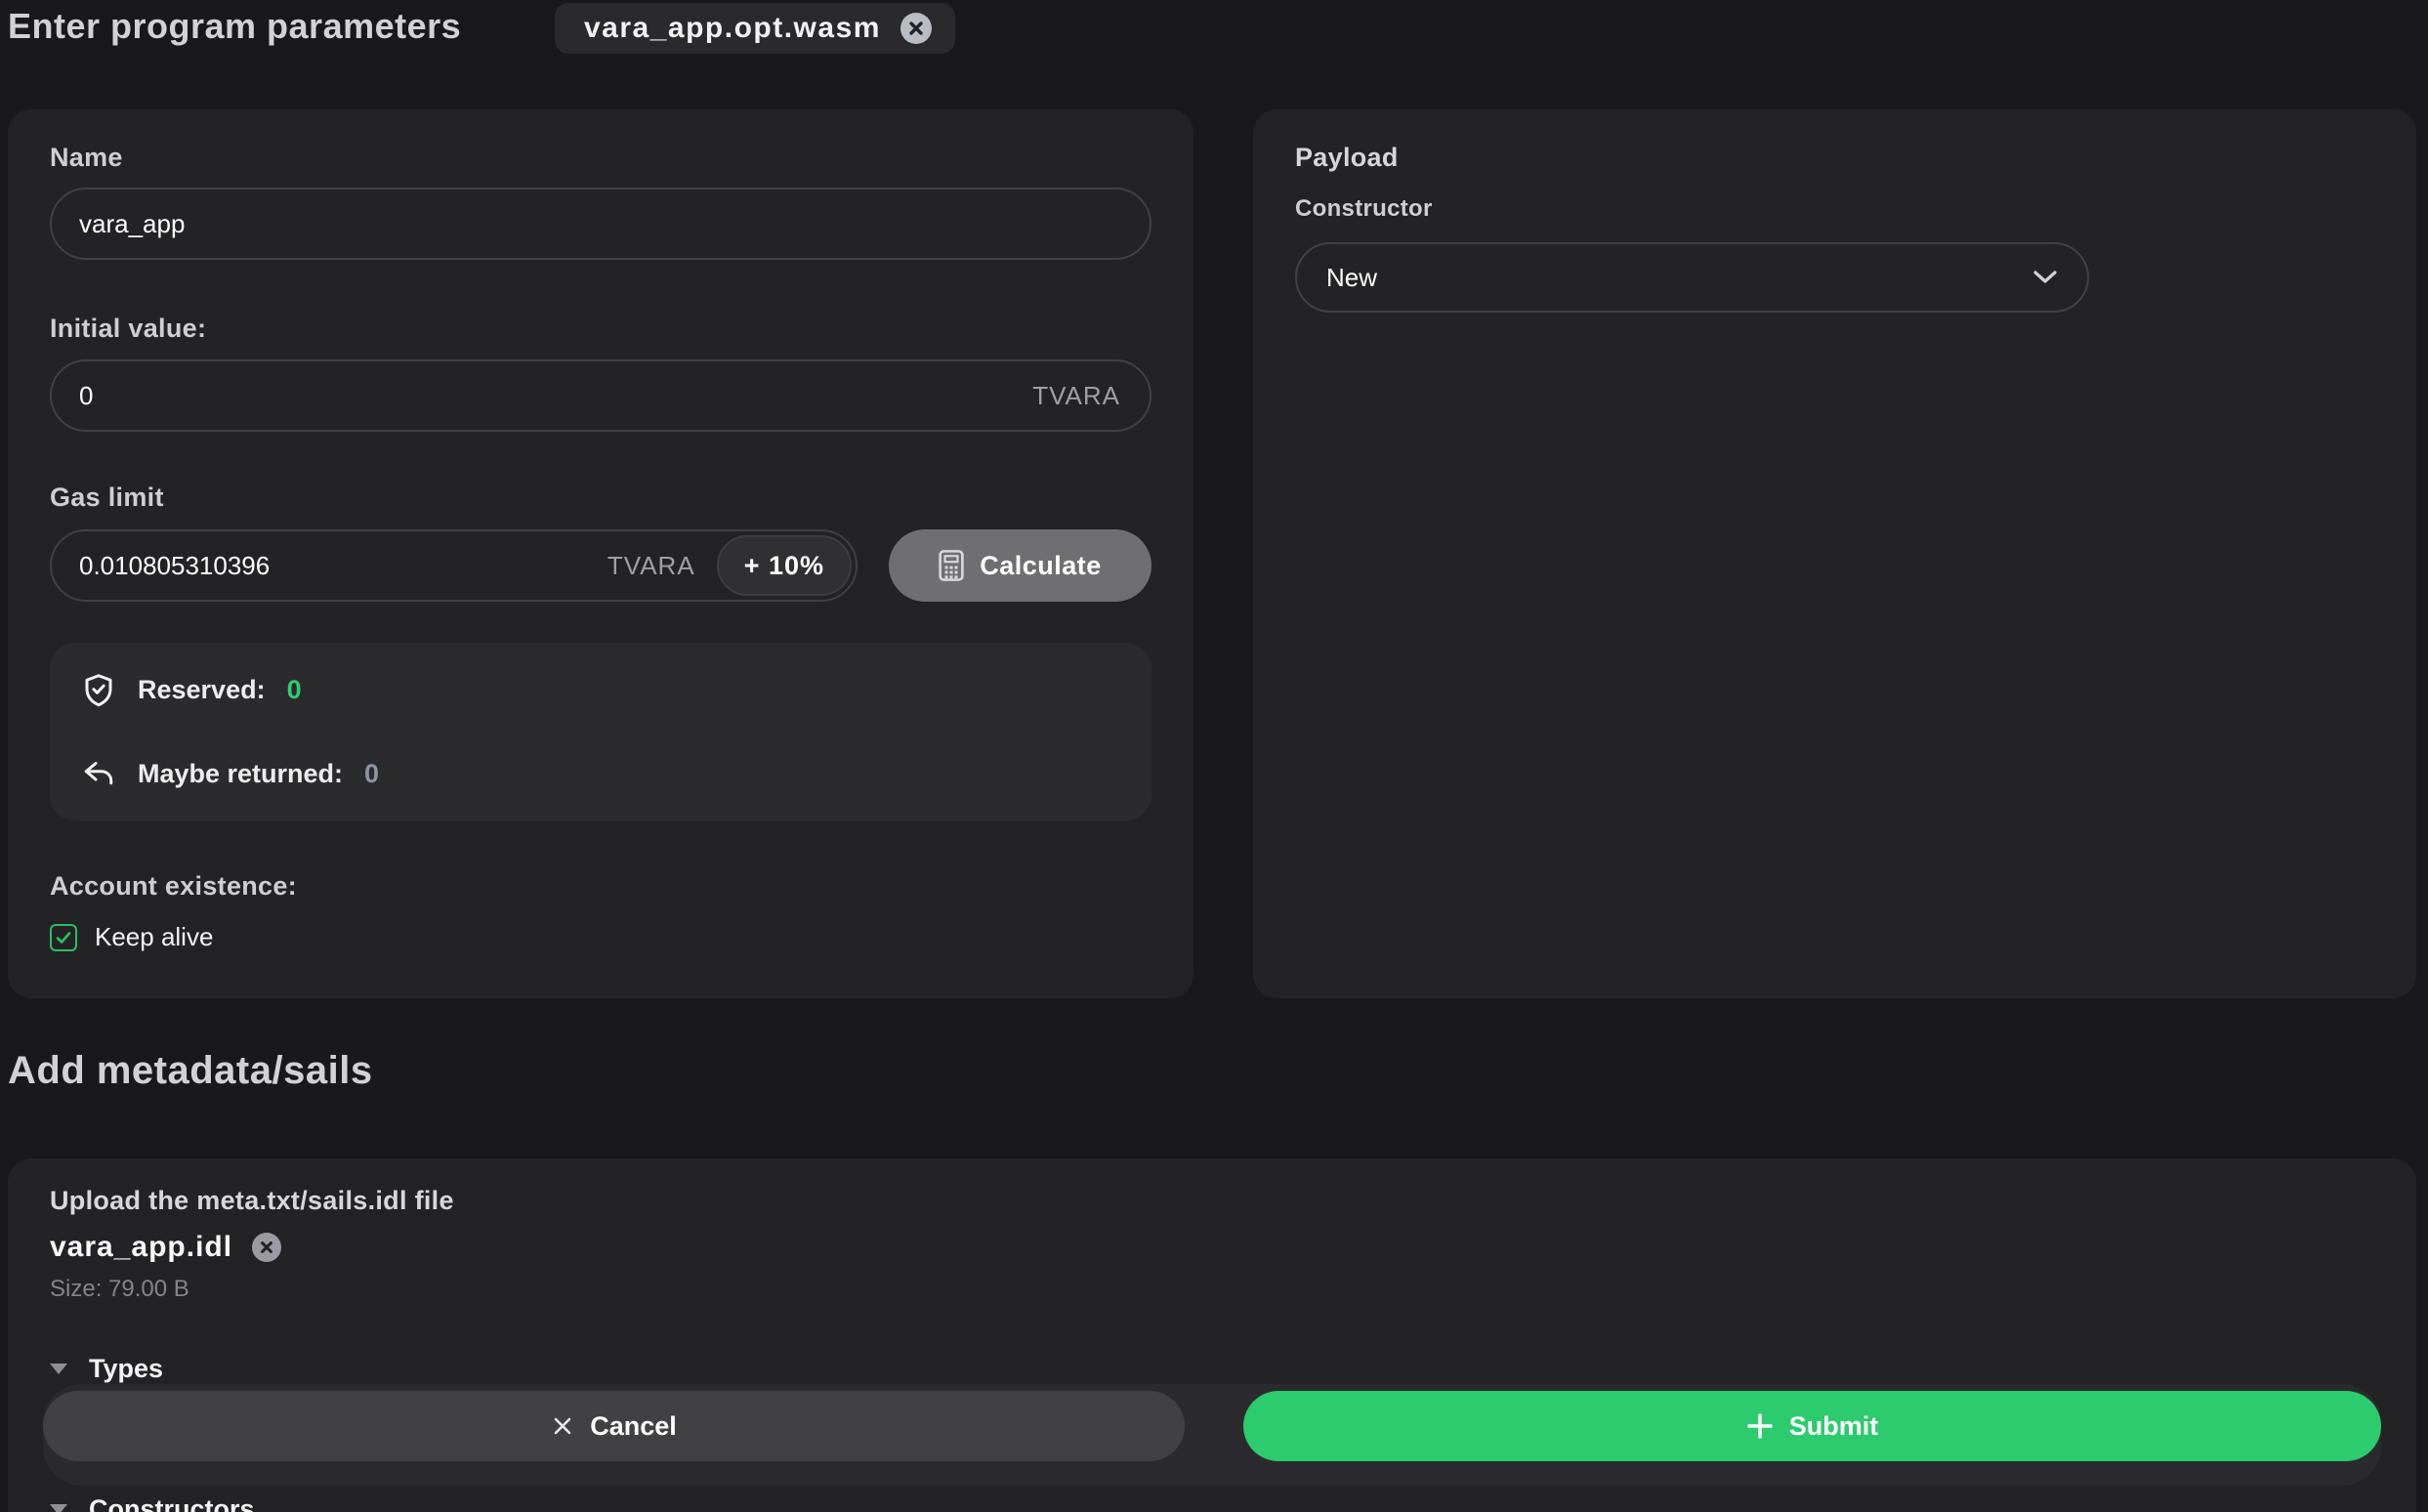 The width and height of the screenshot is (2428, 1512). I want to click on gas-limit-input, so click(329, 565).